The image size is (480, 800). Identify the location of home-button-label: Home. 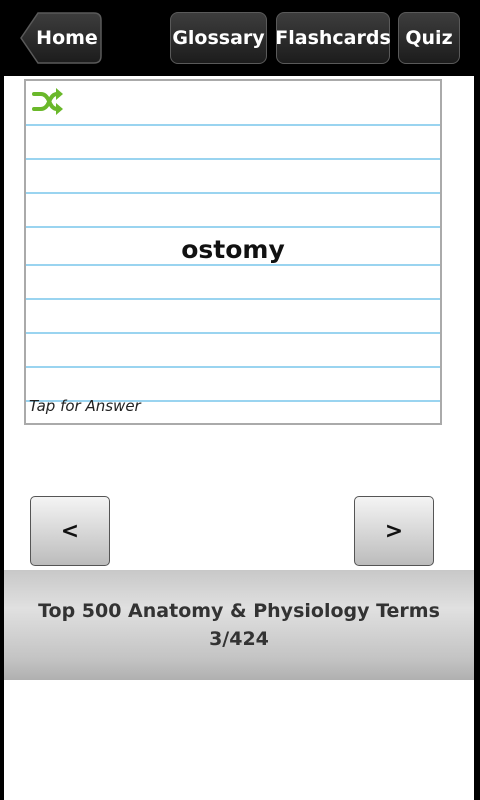
(67, 38).